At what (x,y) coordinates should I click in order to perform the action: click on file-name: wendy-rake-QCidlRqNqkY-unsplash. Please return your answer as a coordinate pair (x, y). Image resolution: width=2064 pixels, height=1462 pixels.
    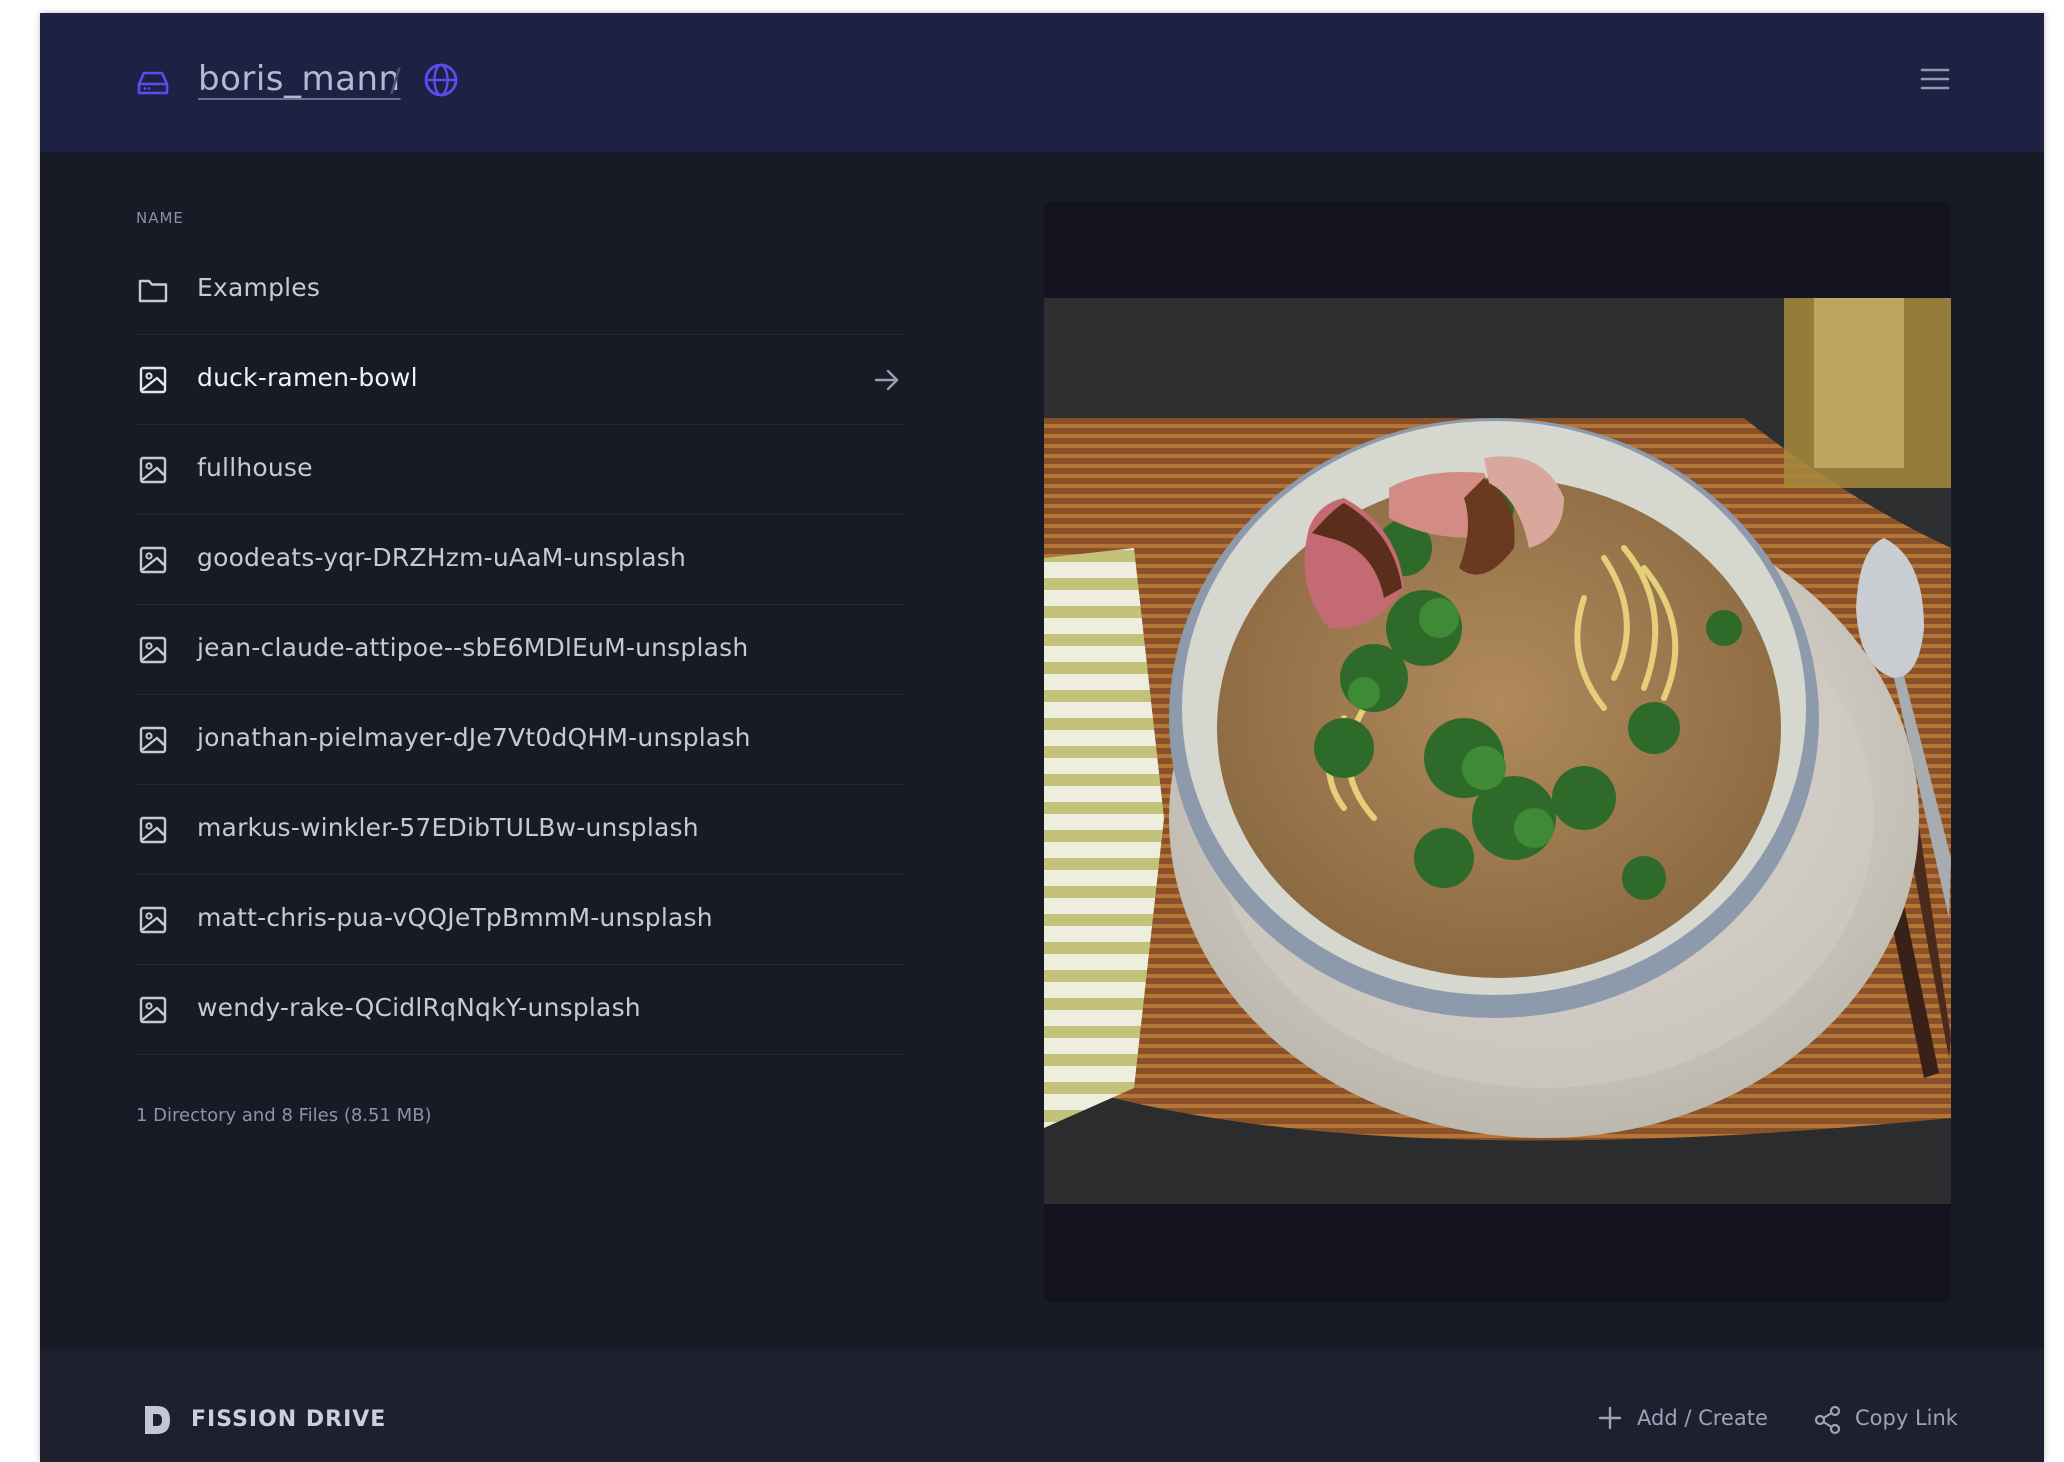
    Looking at the image, I should click on (419, 1007).